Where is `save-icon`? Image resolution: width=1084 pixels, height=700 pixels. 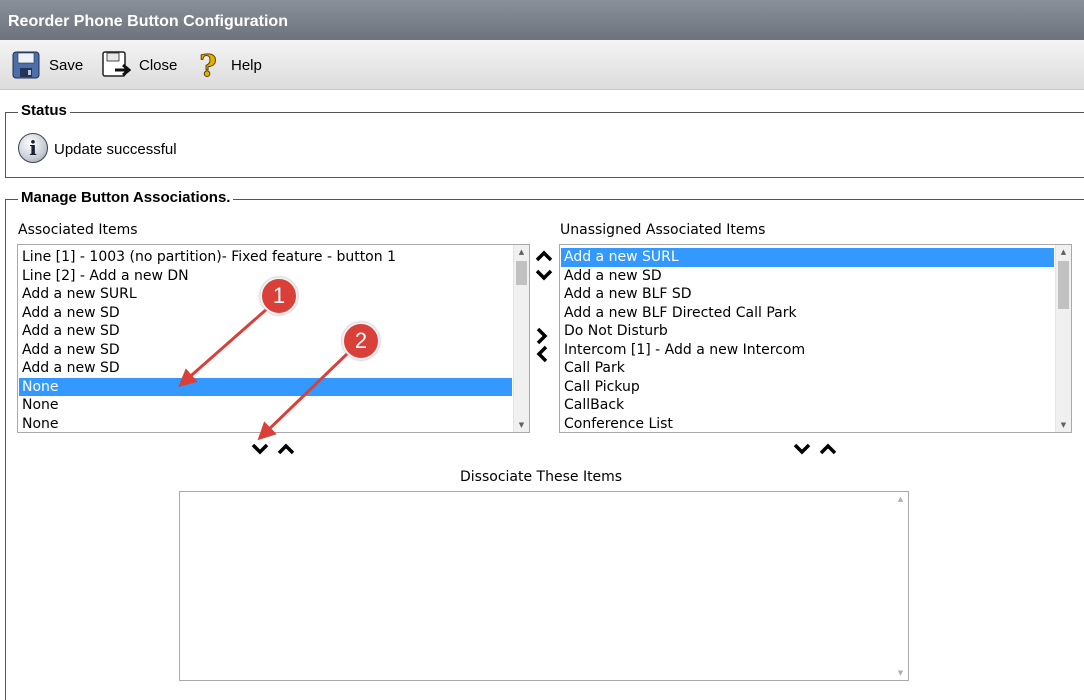 save-icon is located at coordinates (26, 65).